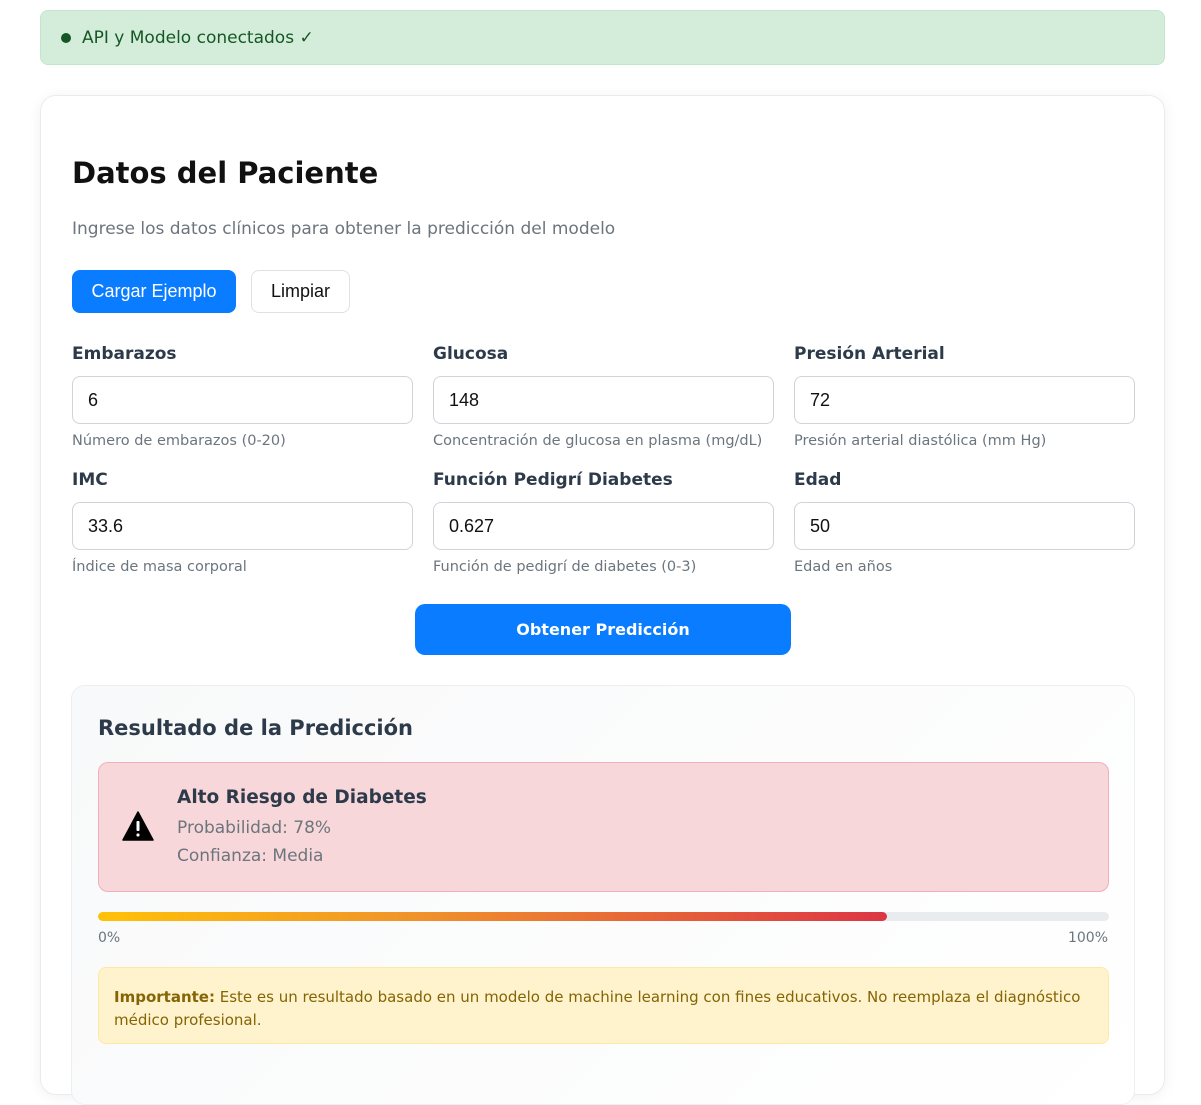 The image size is (1201, 1105). What do you see at coordinates (603, 400) in the screenshot?
I see `glucose-input` at bounding box center [603, 400].